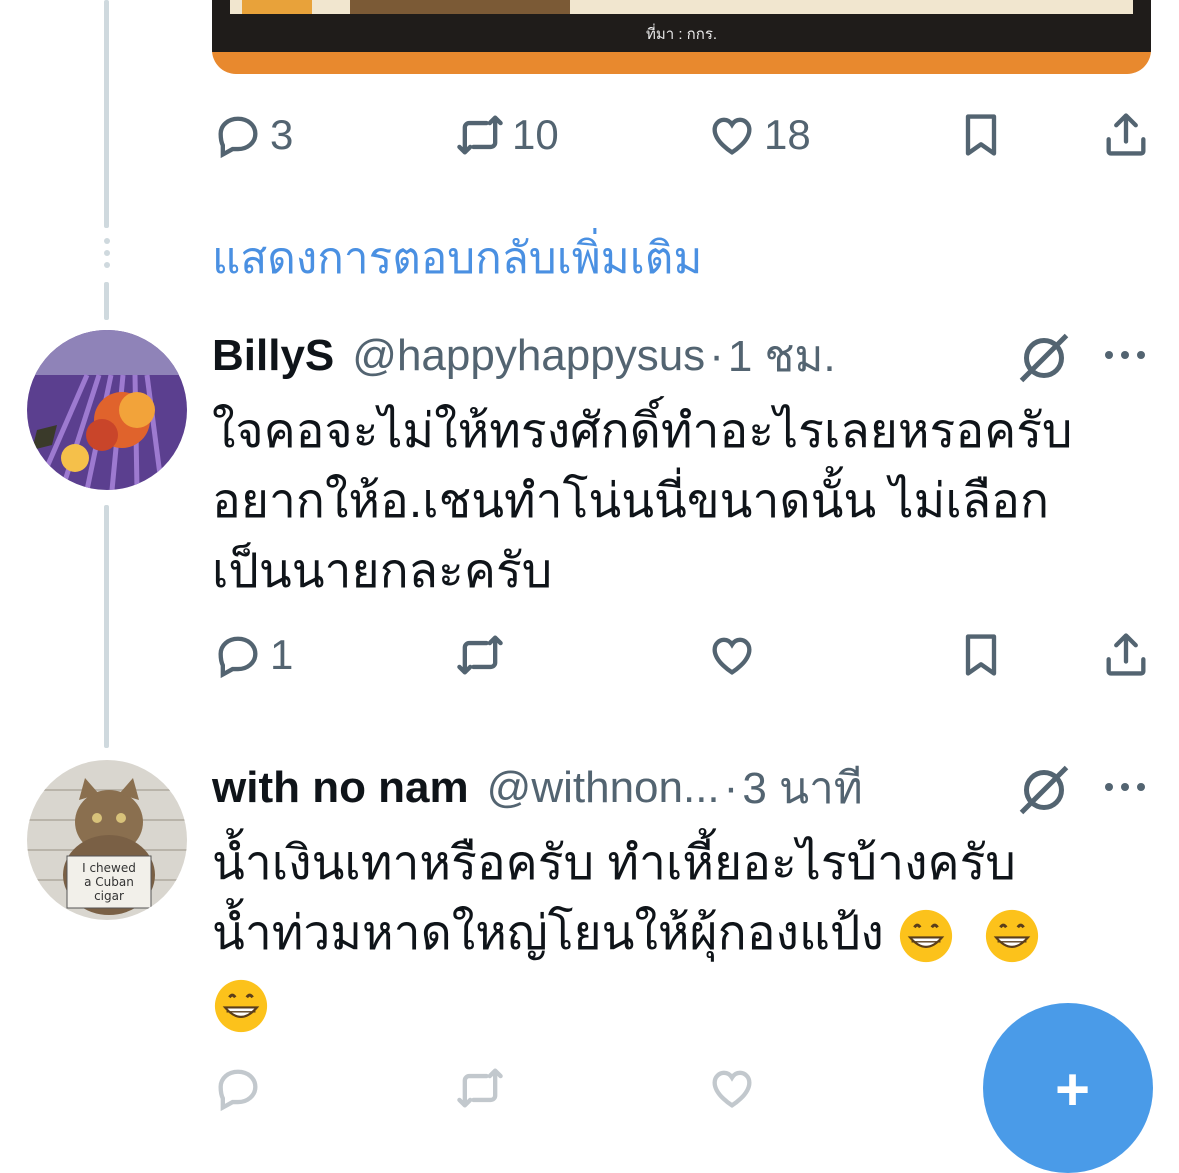  Describe the element at coordinates (802, 788) in the screenshot. I see `timestamp: 3 นาที` at that location.